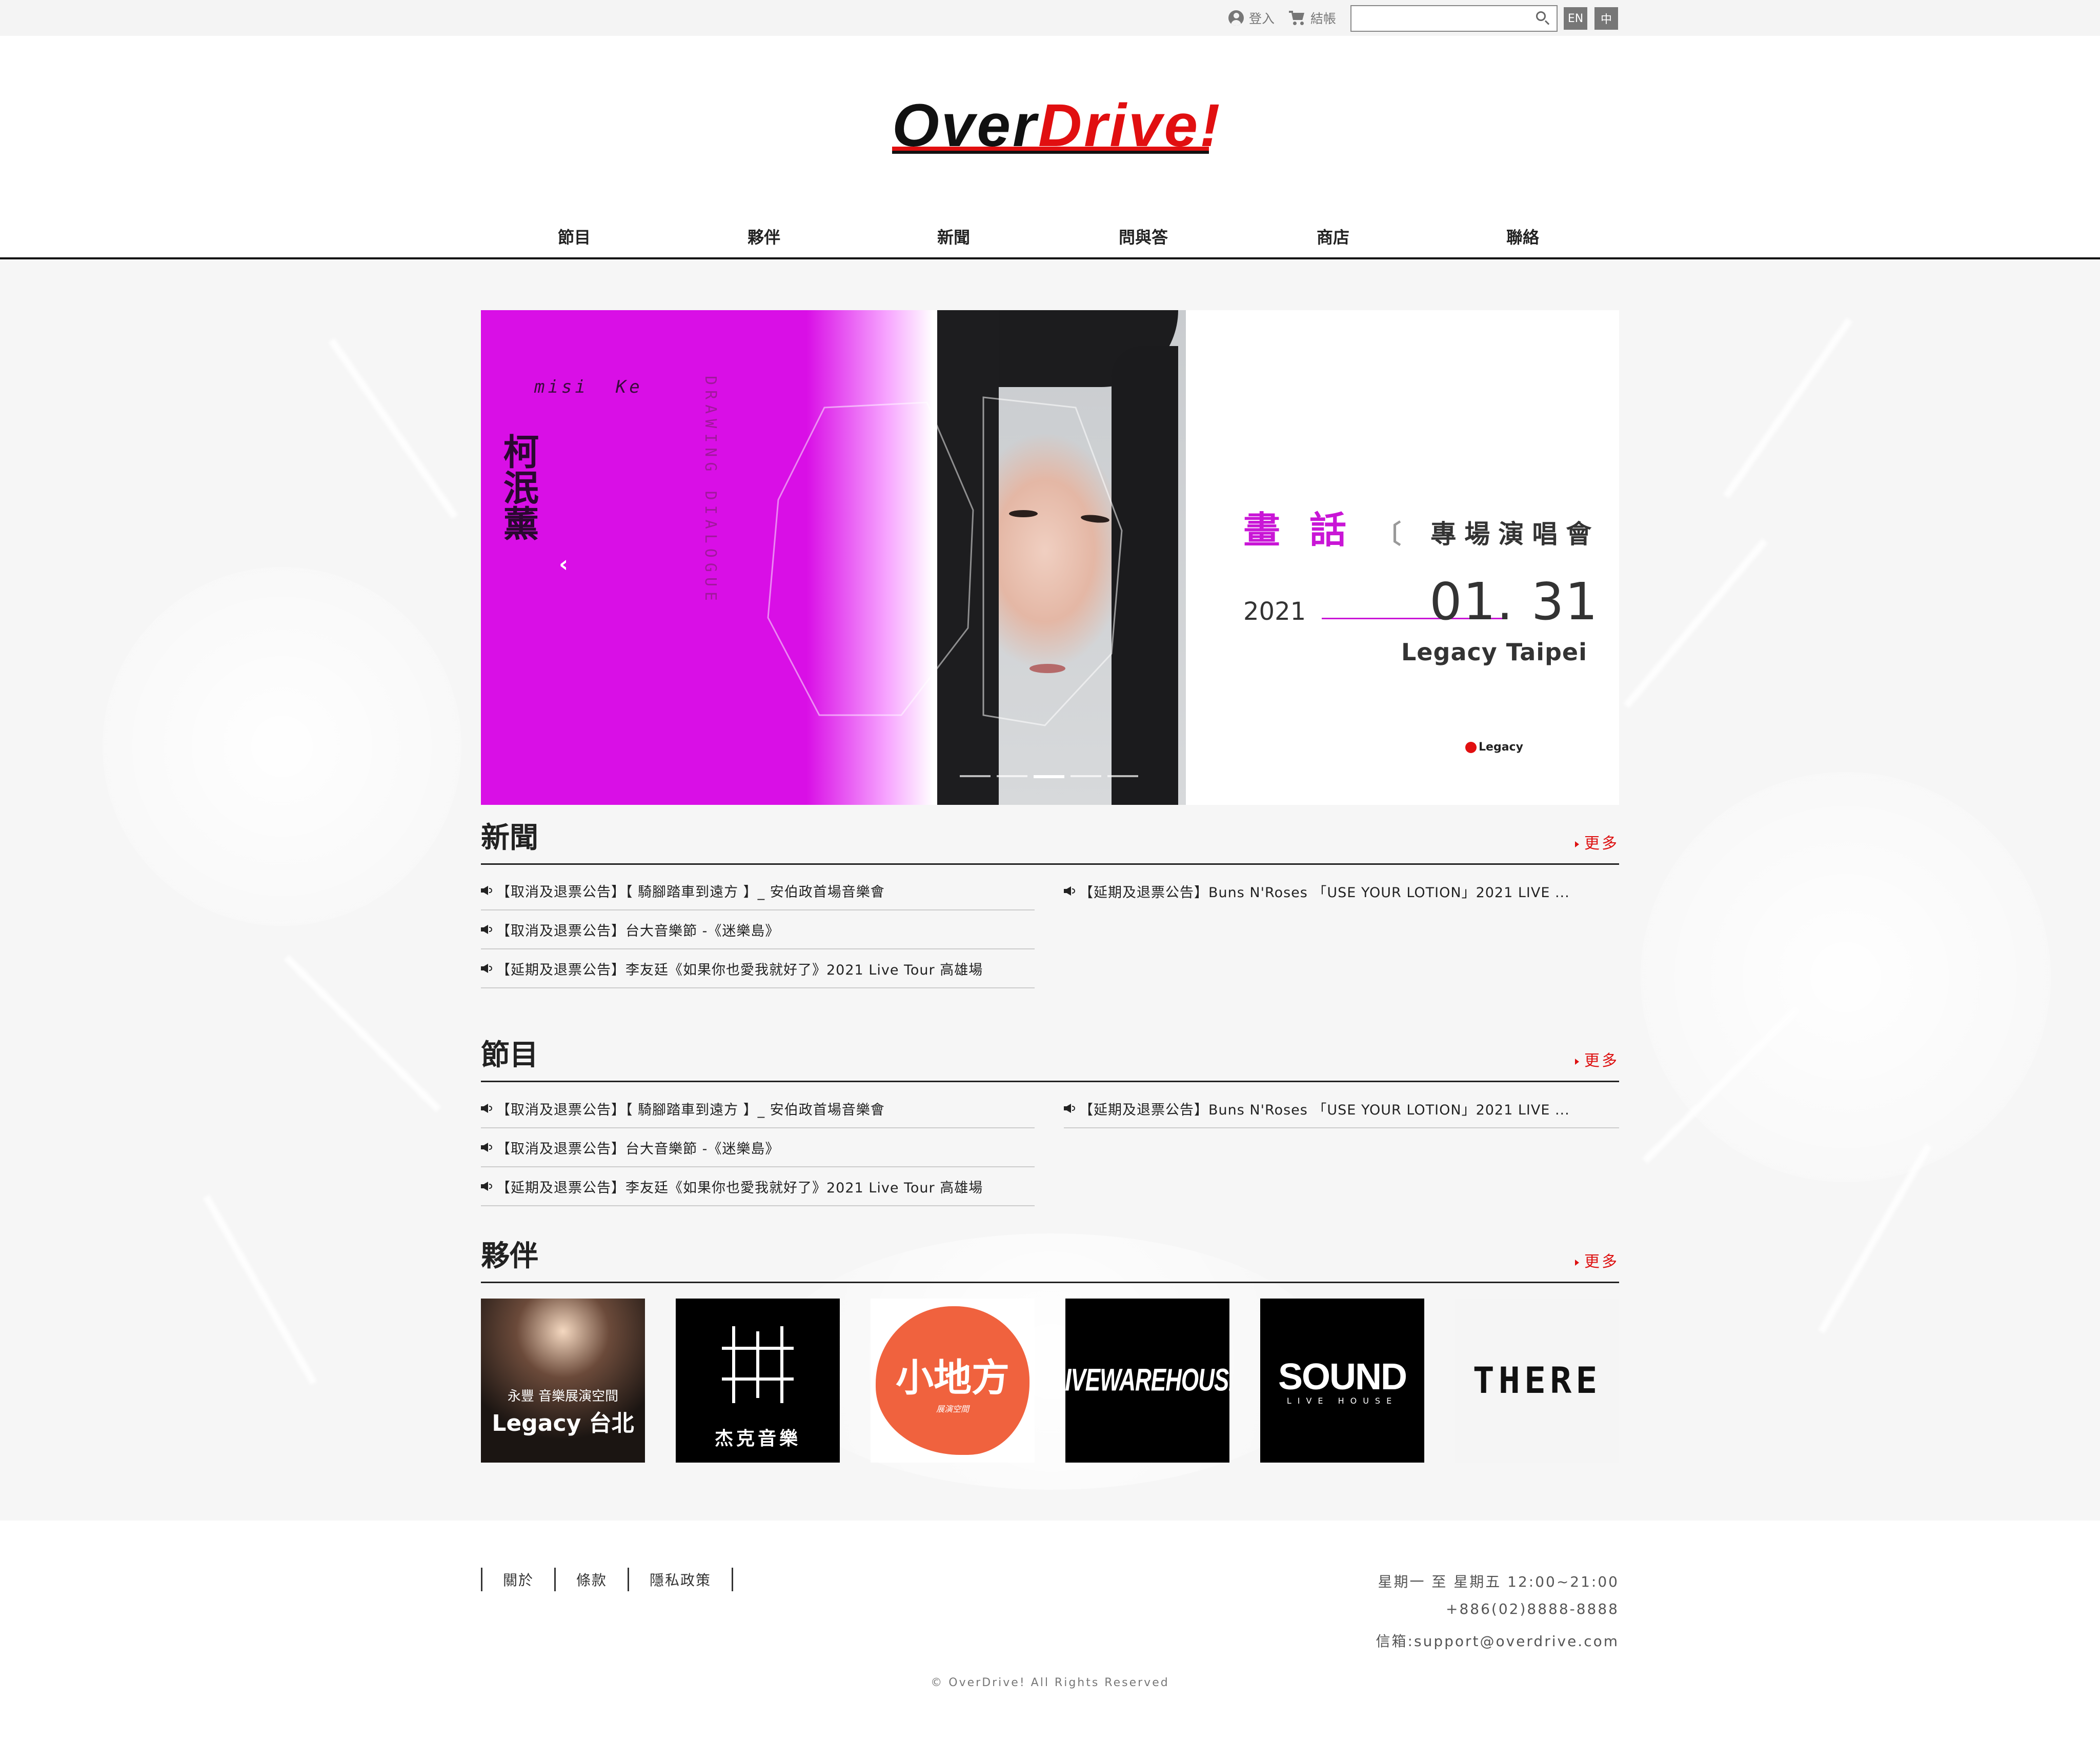 The height and width of the screenshot is (1743, 2100). Describe the element at coordinates (563, 1381) in the screenshot. I see `partner-legacy: 永豐 音樂展演空間 Legacy 台北` at that location.